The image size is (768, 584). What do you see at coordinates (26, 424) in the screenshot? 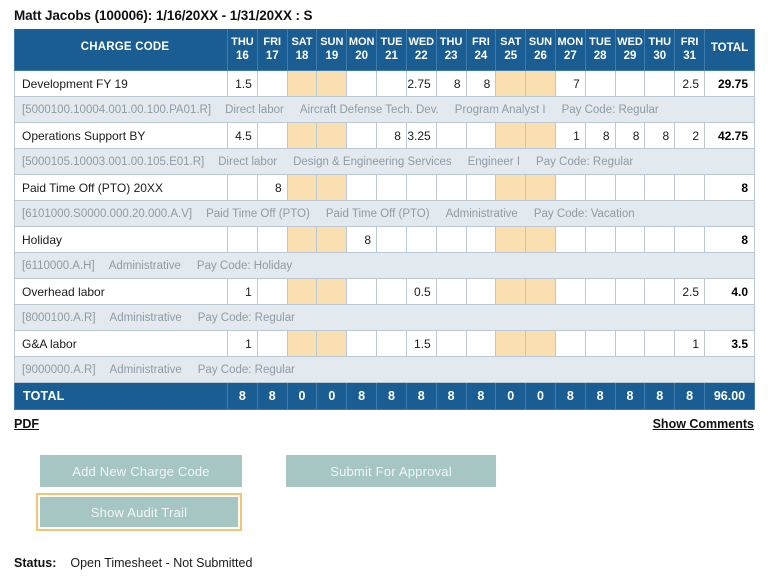
I see `pdf-link: PDF` at bounding box center [26, 424].